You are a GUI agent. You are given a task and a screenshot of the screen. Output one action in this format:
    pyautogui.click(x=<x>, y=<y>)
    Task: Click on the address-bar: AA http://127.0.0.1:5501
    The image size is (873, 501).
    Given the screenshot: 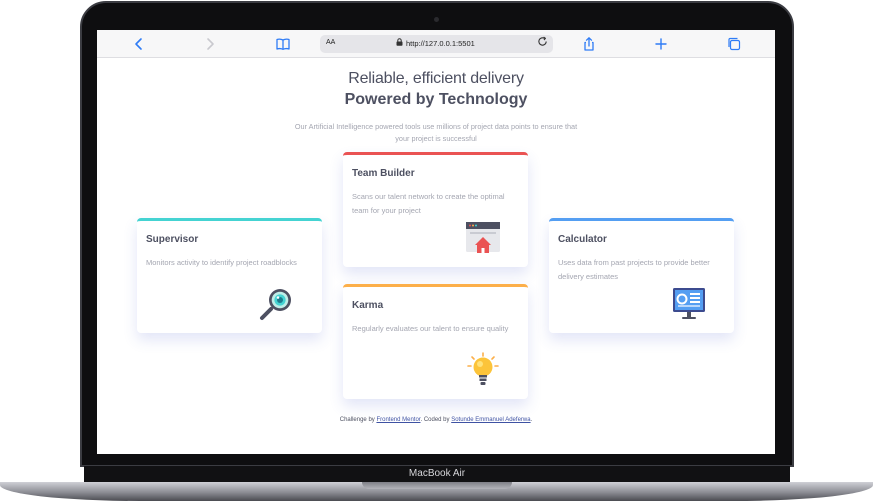 What is the action you would take?
    pyautogui.click(x=436, y=44)
    